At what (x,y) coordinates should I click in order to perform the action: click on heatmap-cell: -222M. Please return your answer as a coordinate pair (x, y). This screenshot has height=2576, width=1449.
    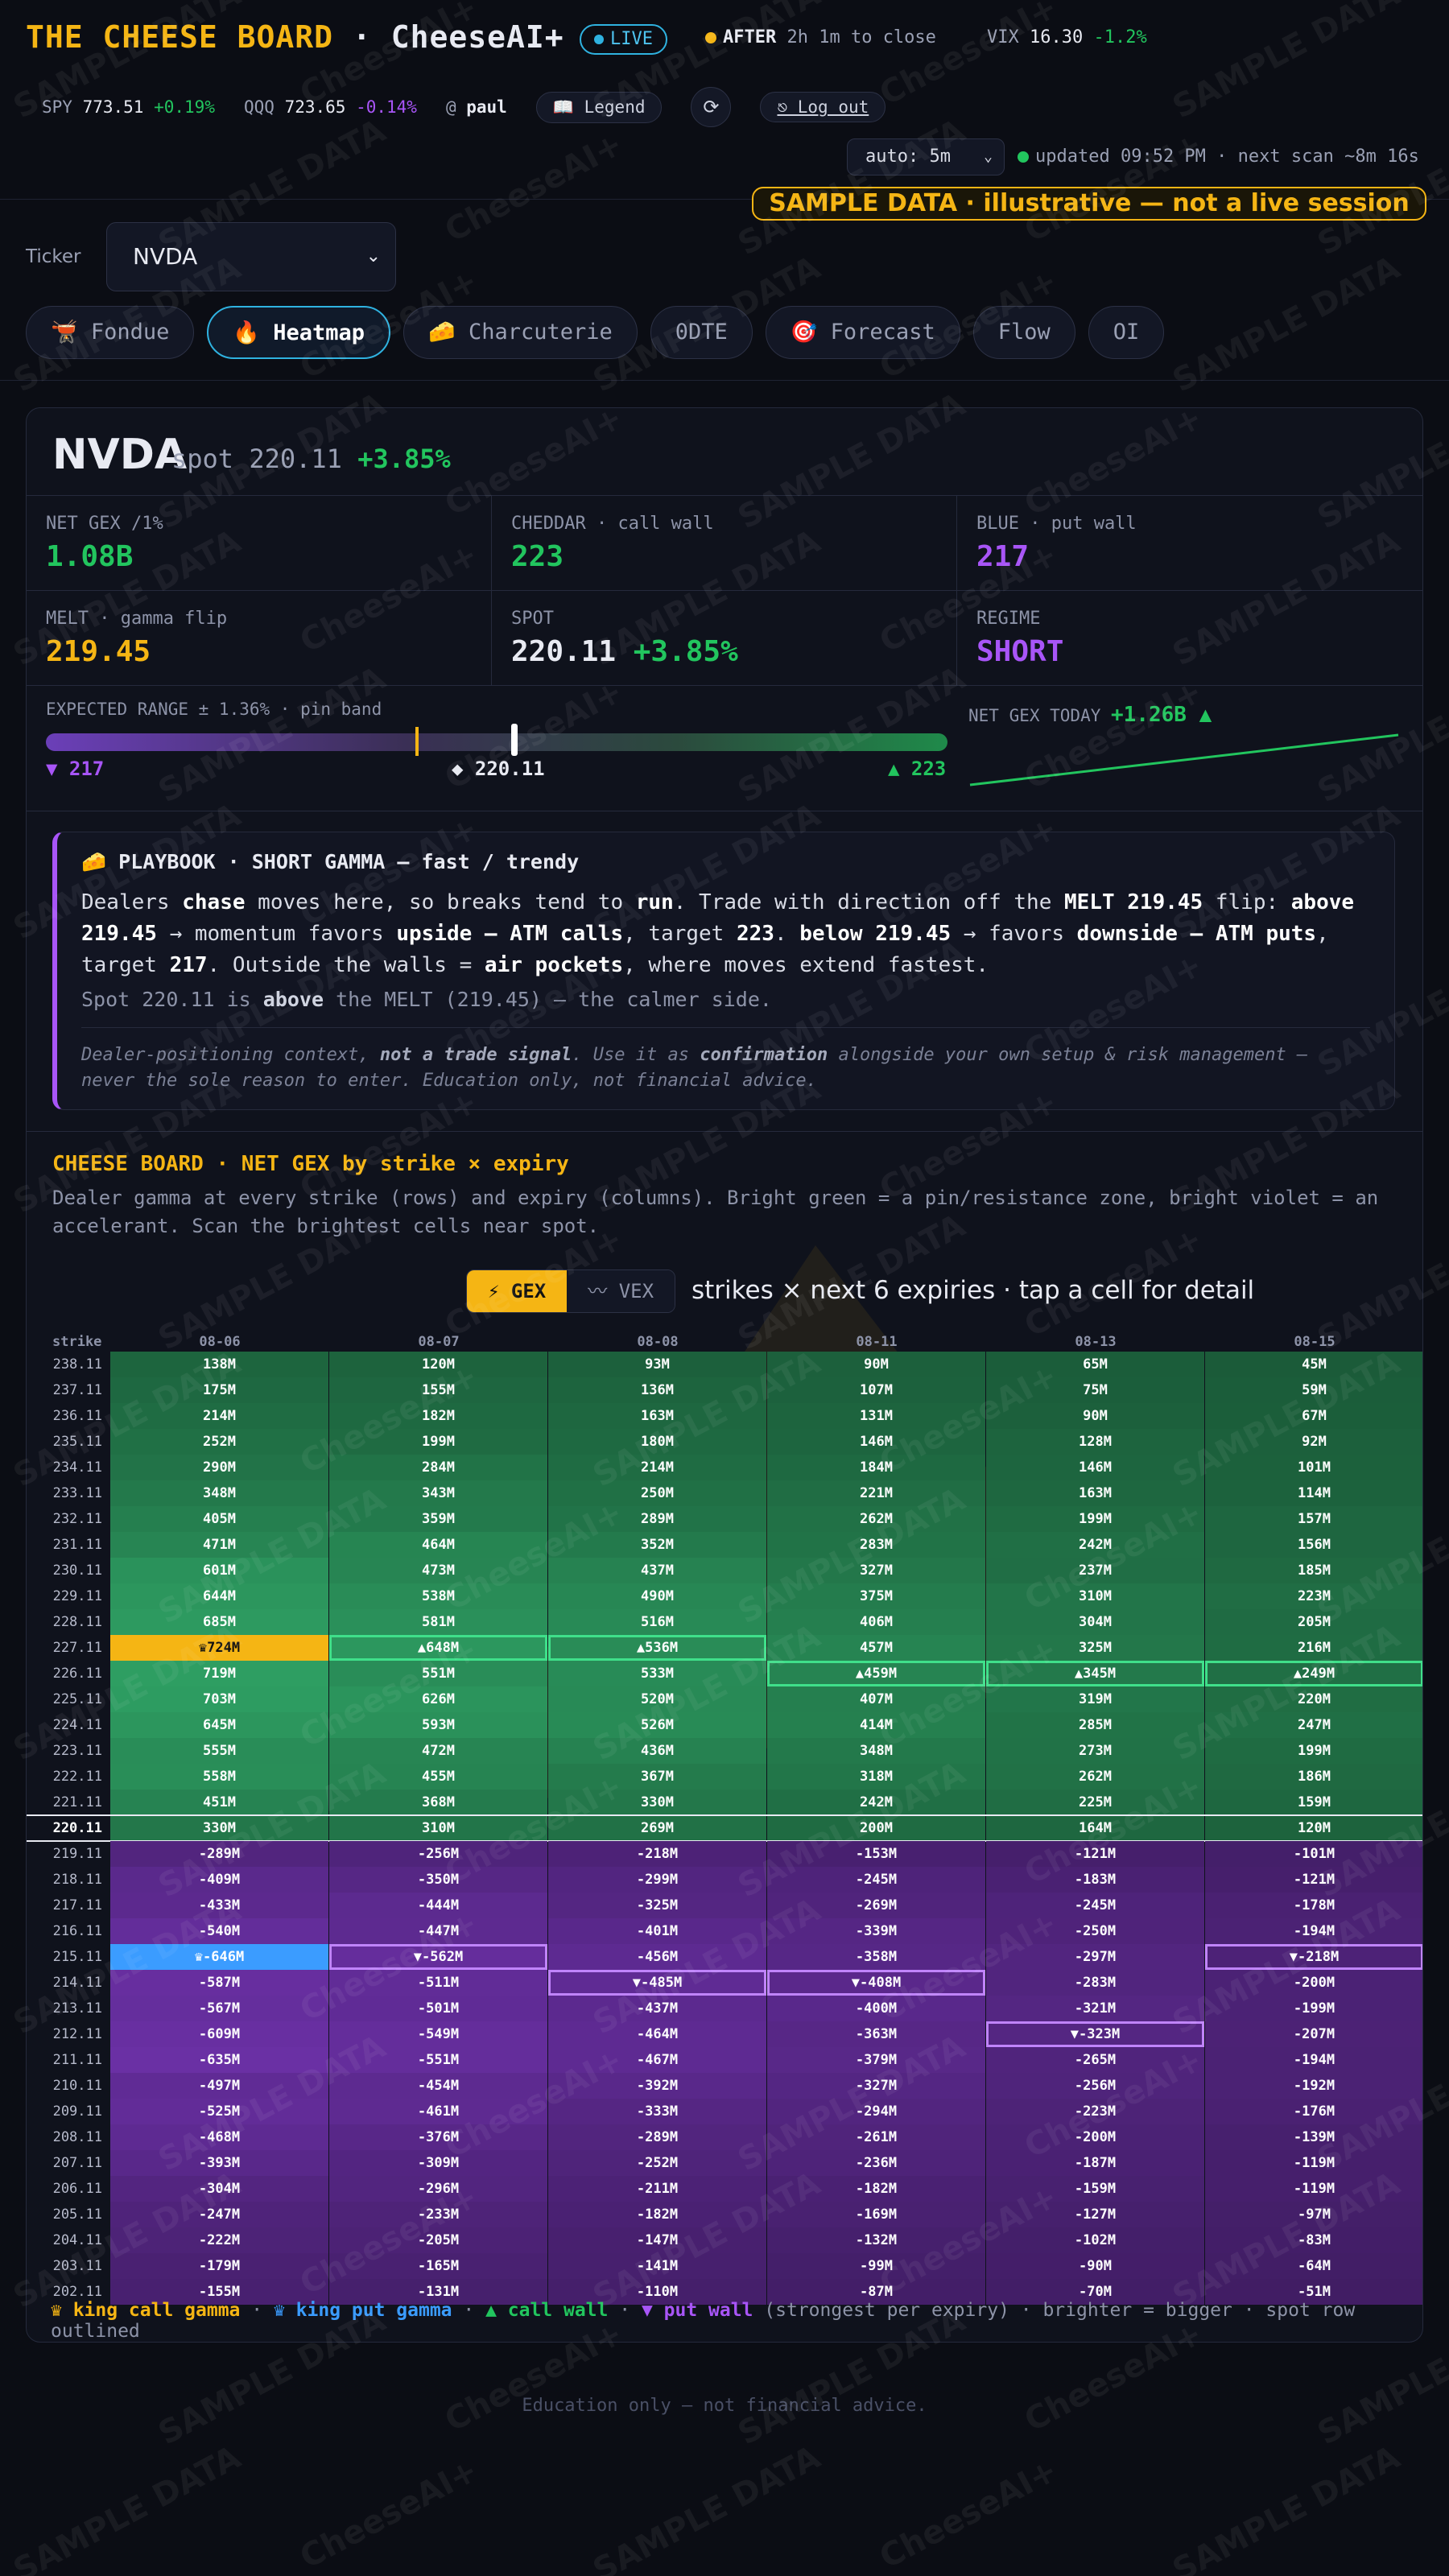
    Looking at the image, I should click on (219, 2240).